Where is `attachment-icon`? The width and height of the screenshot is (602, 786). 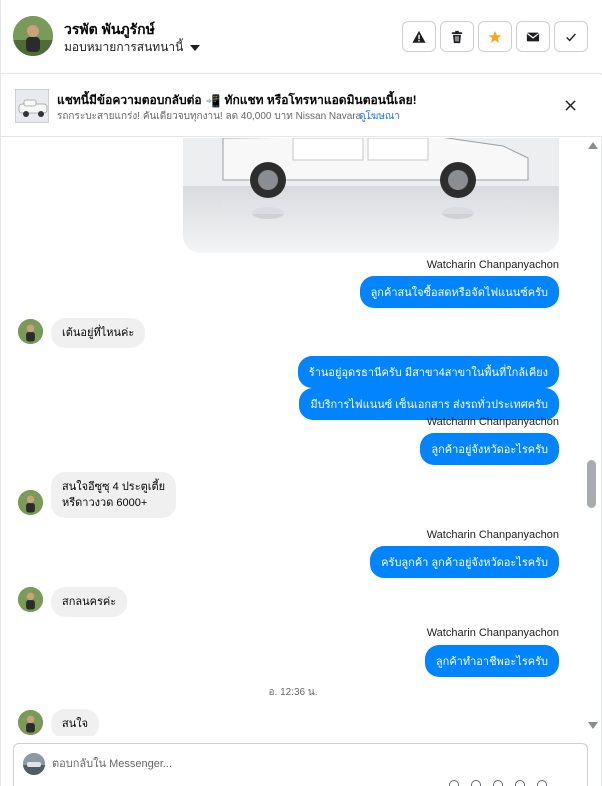
attachment-icon is located at coordinates (454, 783).